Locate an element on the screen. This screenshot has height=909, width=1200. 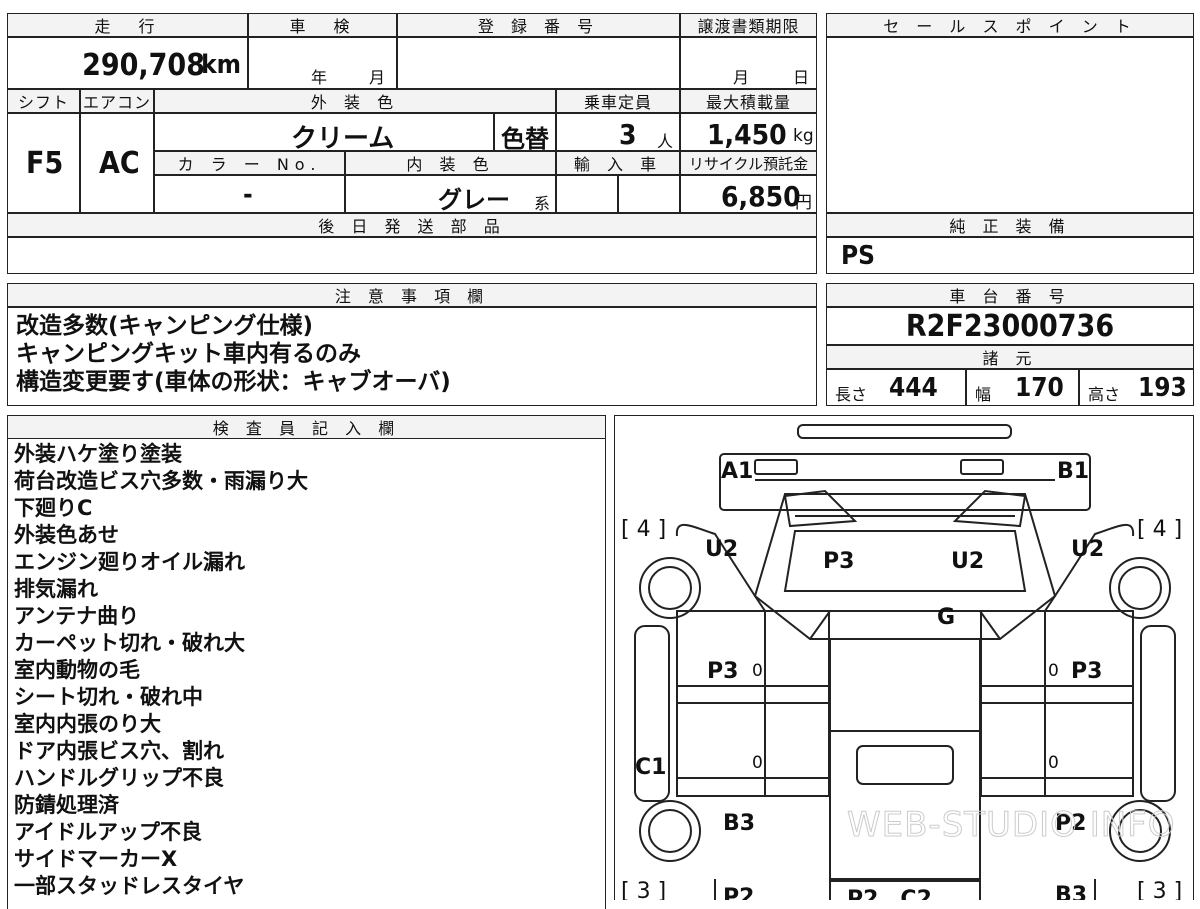
notes-header: 注 意 事 項 欄 is located at coordinates (412, 295).